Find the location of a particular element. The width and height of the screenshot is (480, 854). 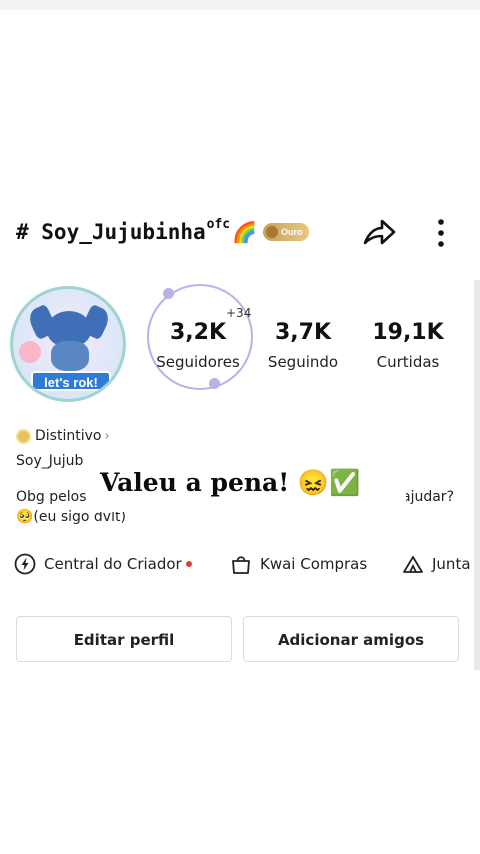

username: # Soy_Jujubinha ofc 🌈 Ouro is located at coordinates (162, 230).